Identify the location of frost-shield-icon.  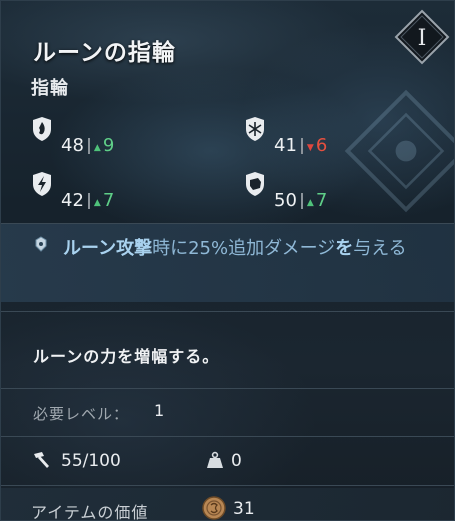
(255, 129).